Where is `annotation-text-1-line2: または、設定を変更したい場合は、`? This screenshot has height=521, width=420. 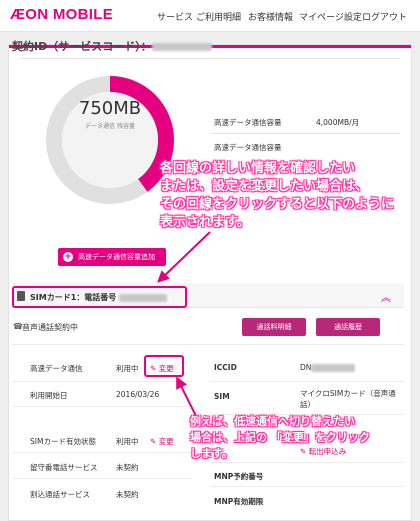 annotation-text-1-line2: または、設定を変更したい場合は、 is located at coordinates (264, 186).